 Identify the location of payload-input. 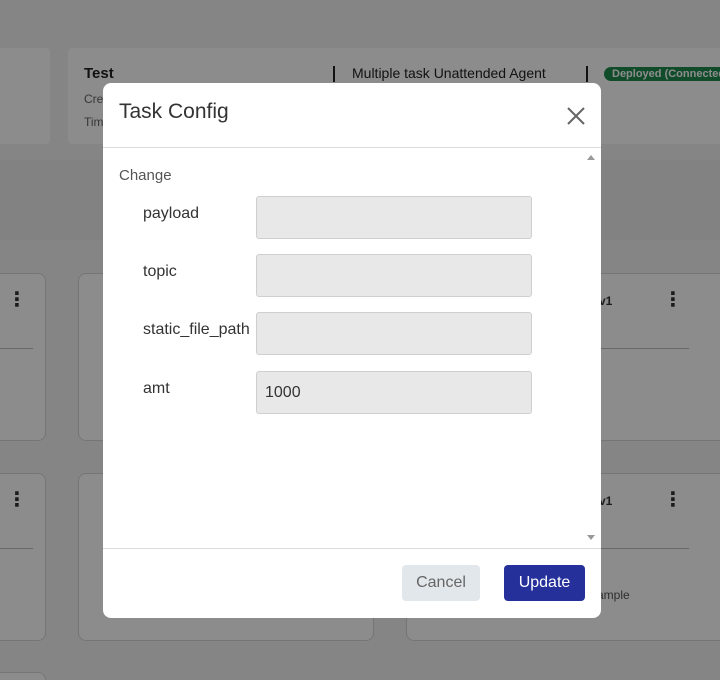
(394, 217).